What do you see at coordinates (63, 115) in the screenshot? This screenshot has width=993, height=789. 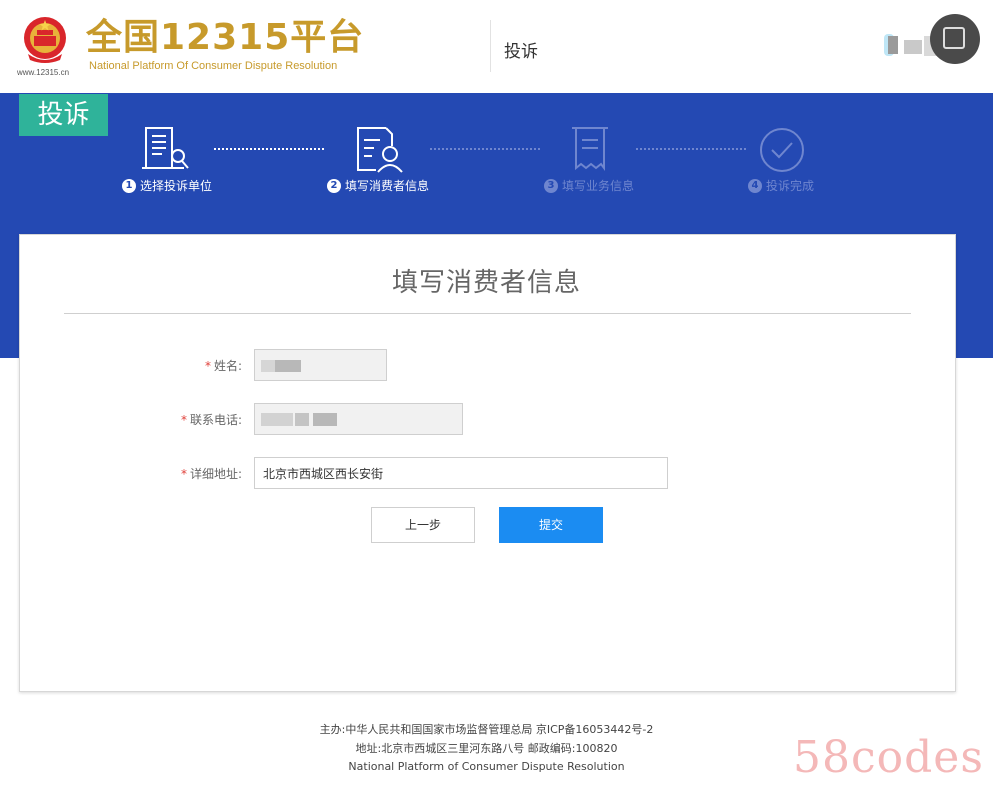 I see `page-tag: 投诉` at bounding box center [63, 115].